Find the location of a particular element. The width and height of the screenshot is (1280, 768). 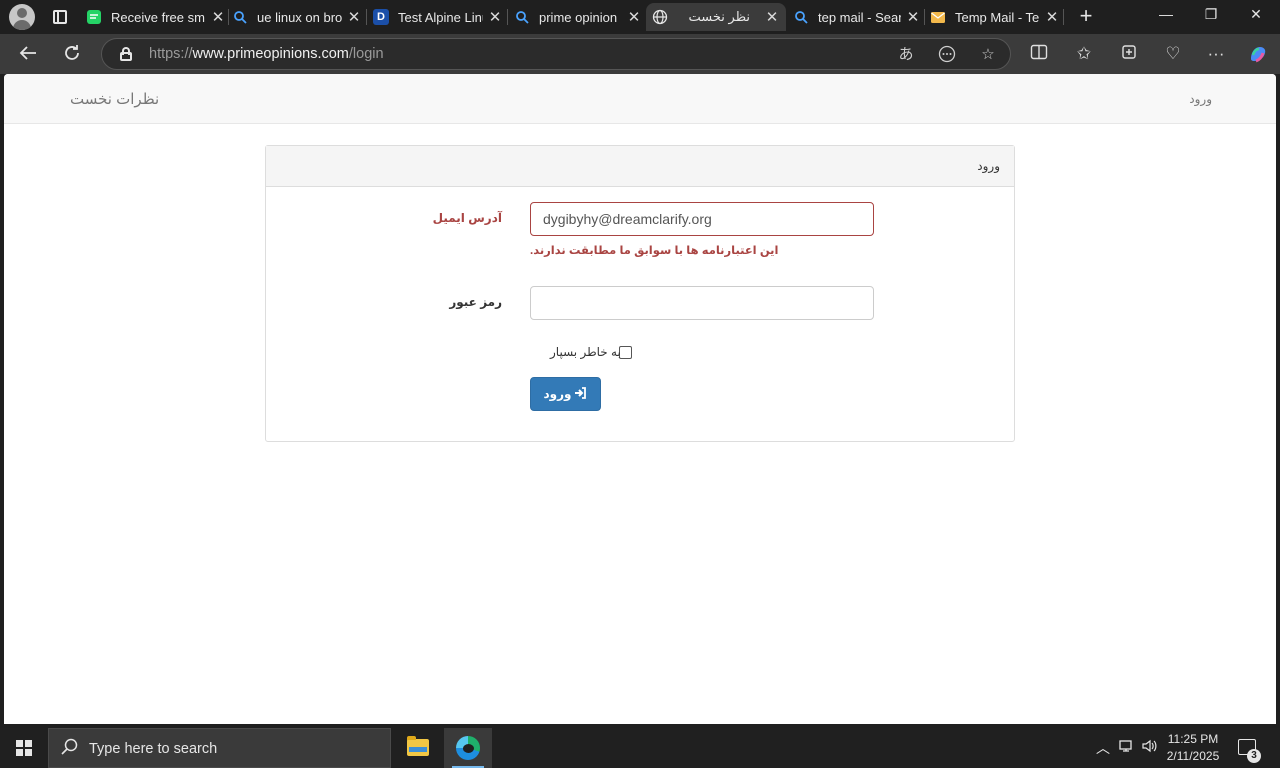

folder-icon is located at coordinates (418, 746).